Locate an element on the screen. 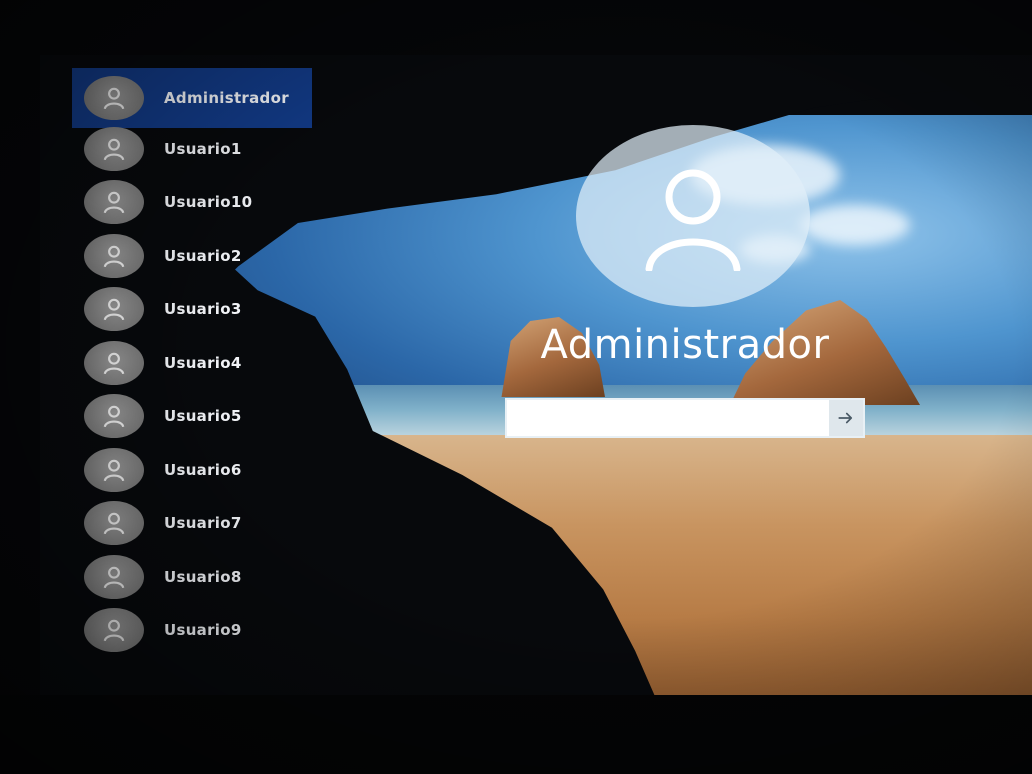 Image resolution: width=1032 pixels, height=774 pixels. user-item-label: Usuario9 is located at coordinates (203, 630).